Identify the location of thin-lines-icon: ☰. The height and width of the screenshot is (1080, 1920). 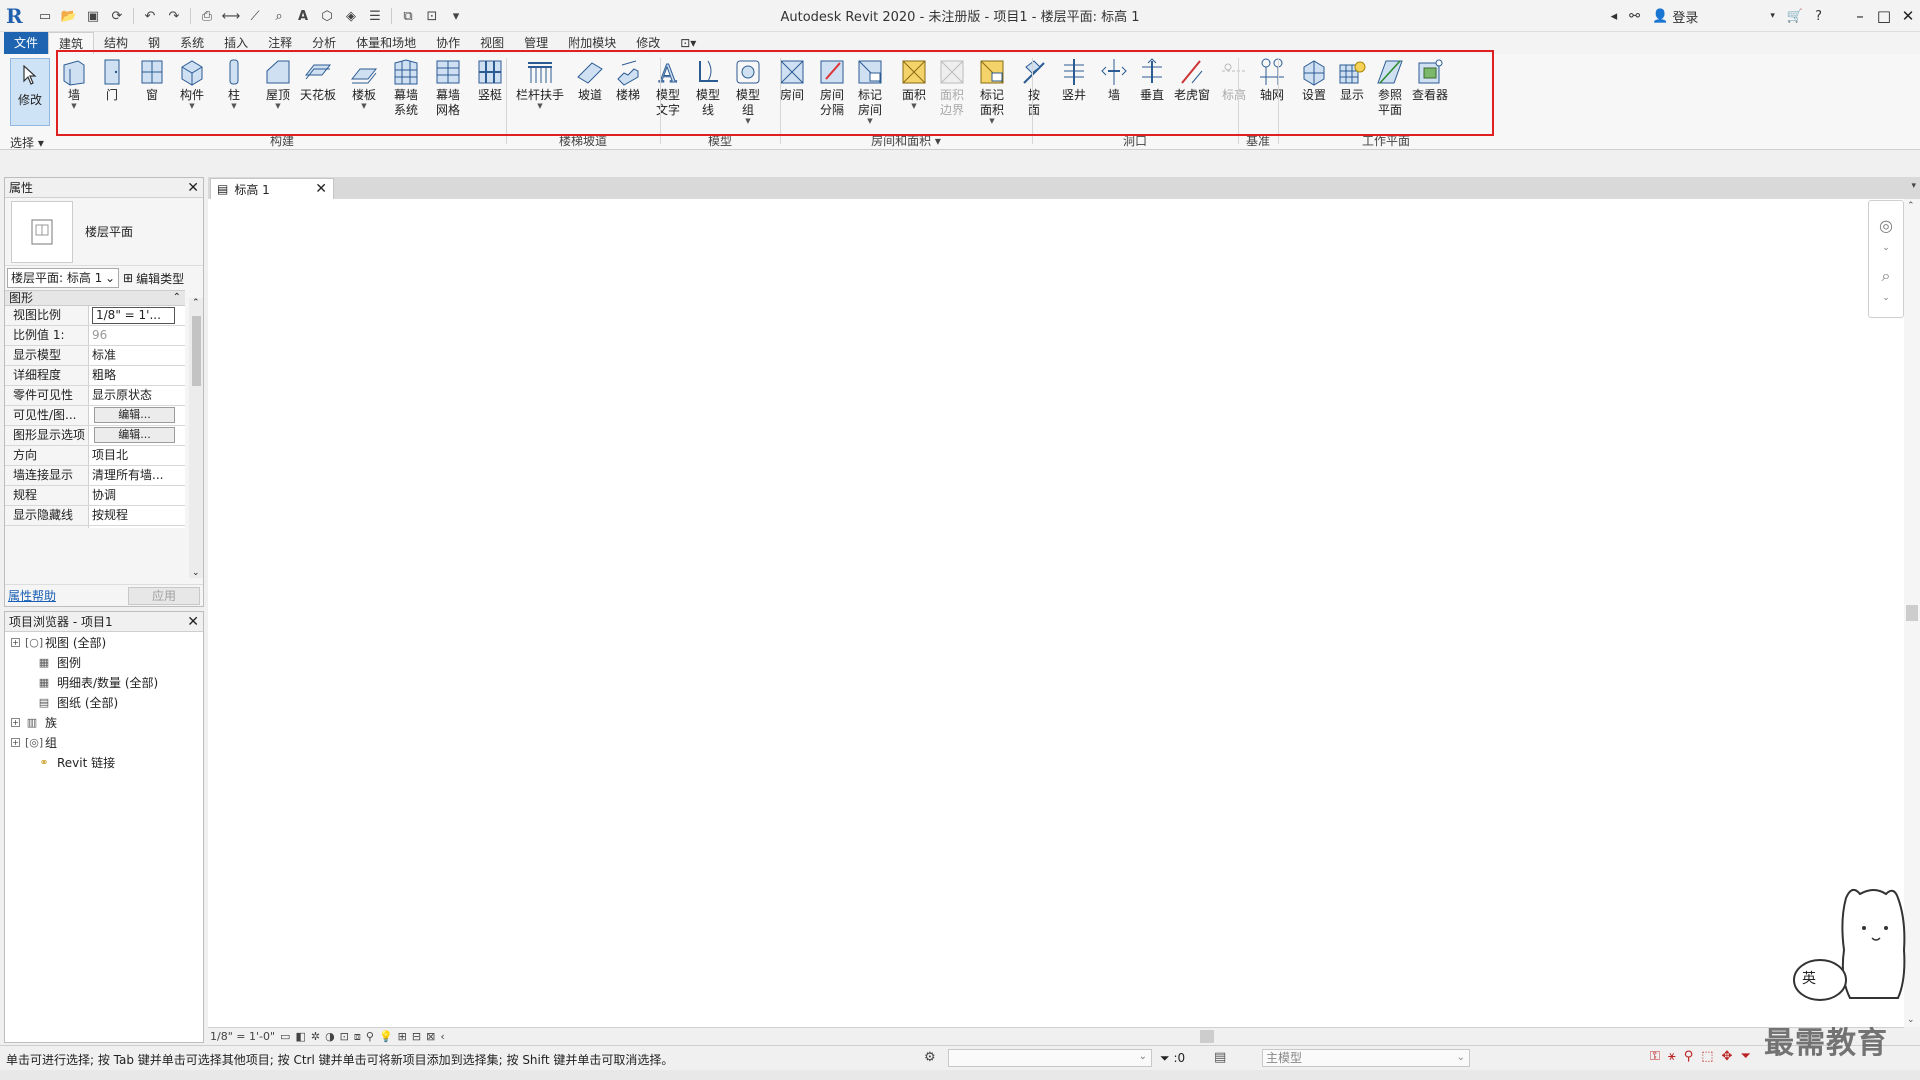
(375, 16).